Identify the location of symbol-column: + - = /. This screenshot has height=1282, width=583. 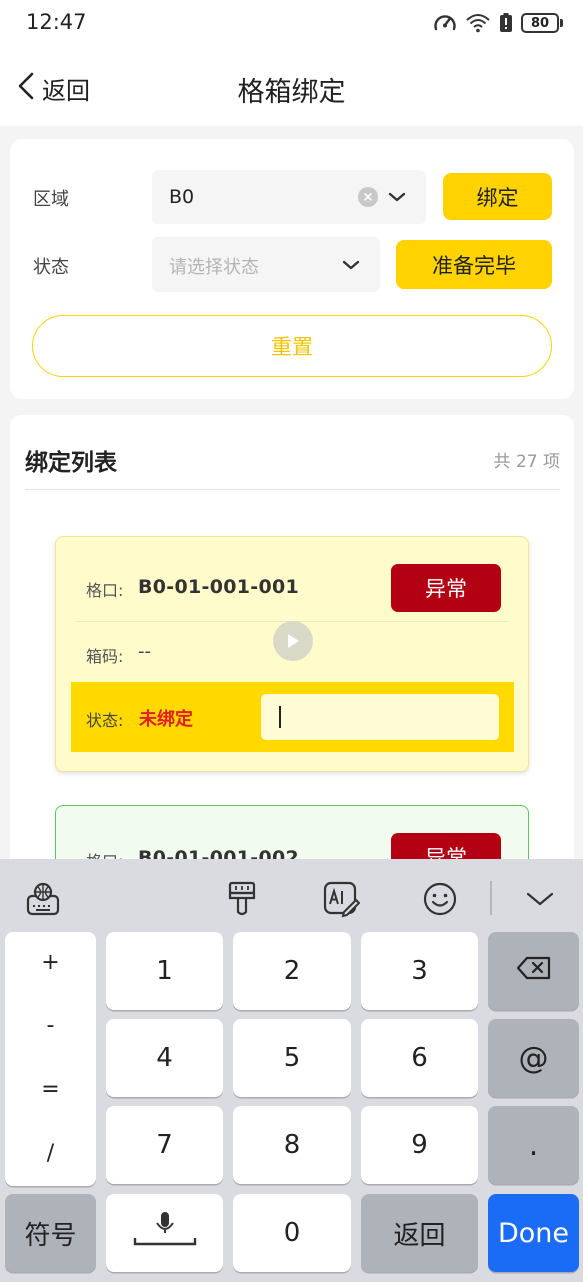
(50, 1059).